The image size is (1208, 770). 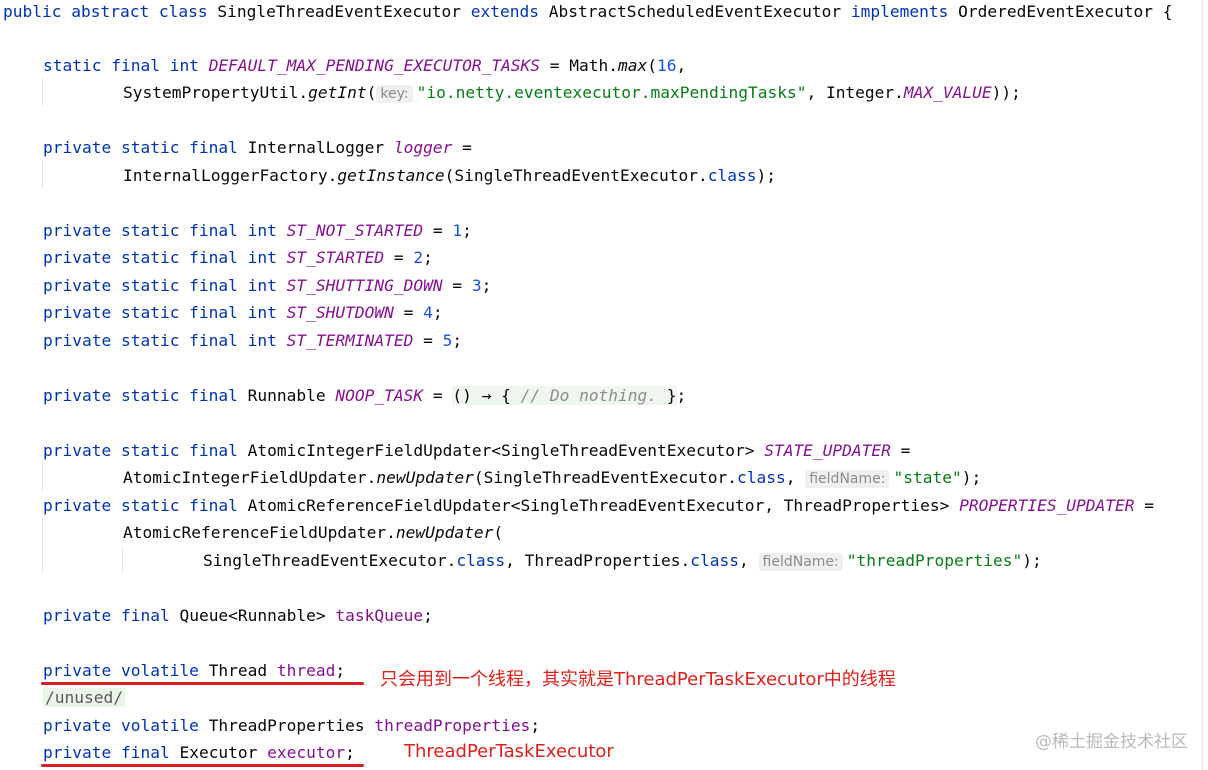 I want to click on code-line-task-queue: private final Queue<Runnable> taskQueue;, so click(x=238, y=615).